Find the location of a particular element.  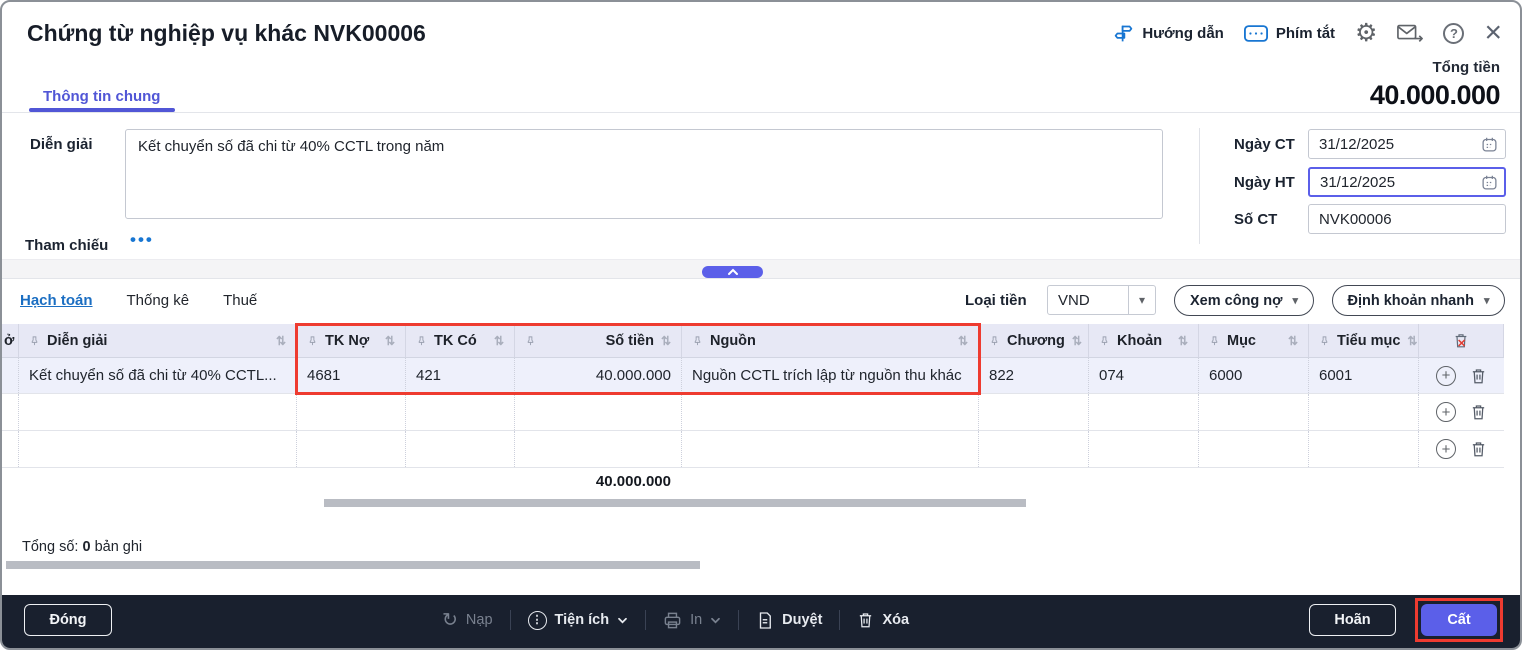

send-mail-icon is located at coordinates (1410, 33).